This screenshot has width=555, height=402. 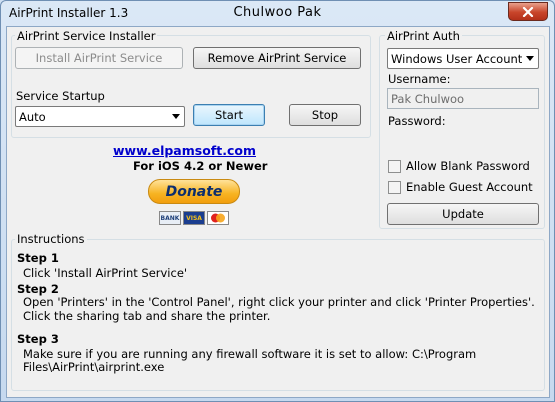 I want to click on title-bar: AirPrint Installer 1.3 Chulwoo Pak, so click(x=277, y=14).